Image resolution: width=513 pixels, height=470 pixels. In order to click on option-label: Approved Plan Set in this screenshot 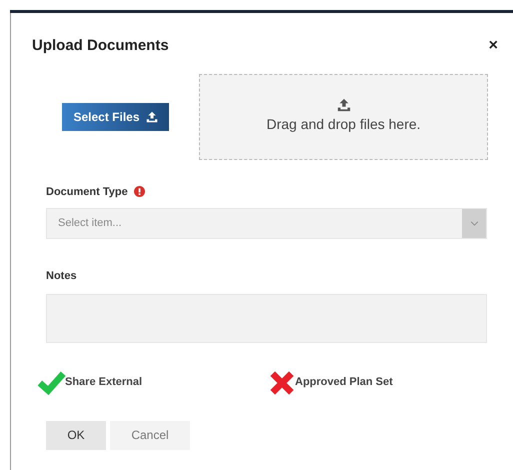, I will do `click(344, 382)`.